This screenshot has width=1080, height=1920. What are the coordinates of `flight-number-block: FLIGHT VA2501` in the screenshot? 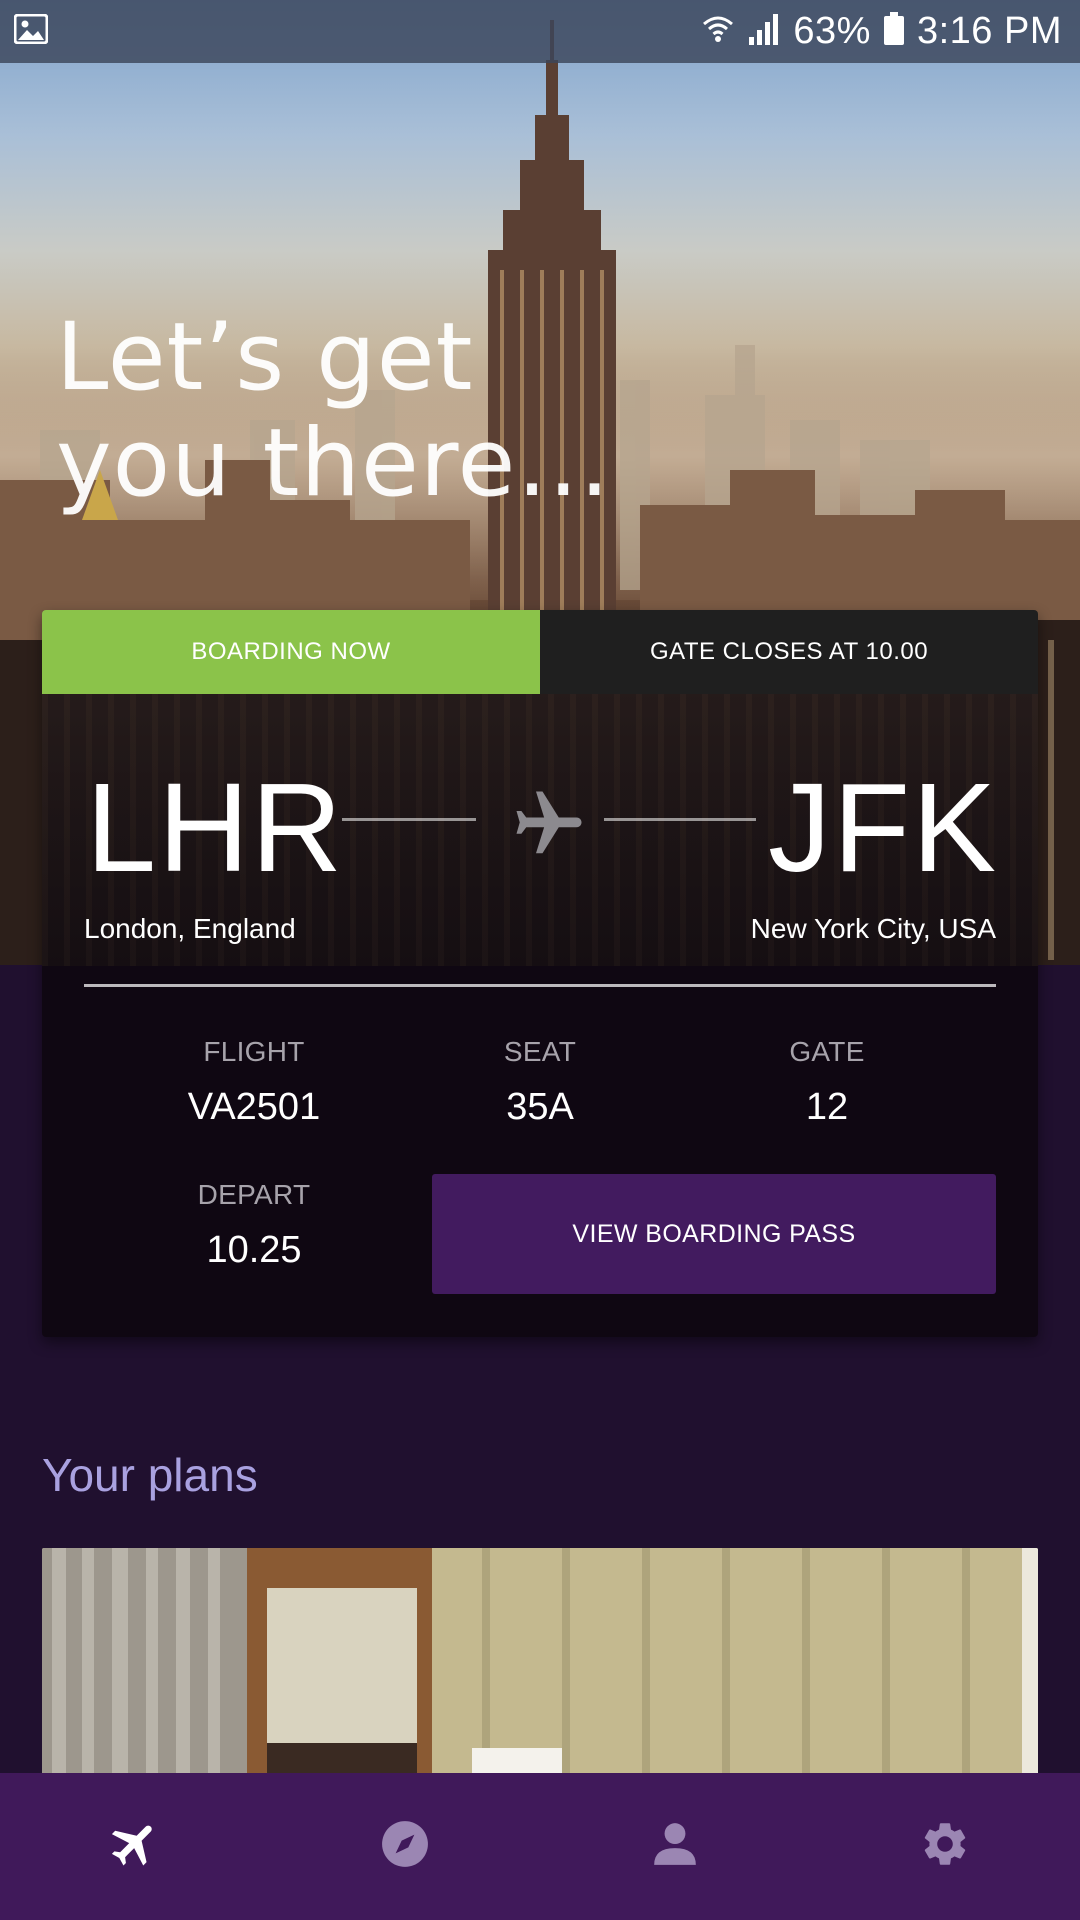 It's located at (254, 1082).